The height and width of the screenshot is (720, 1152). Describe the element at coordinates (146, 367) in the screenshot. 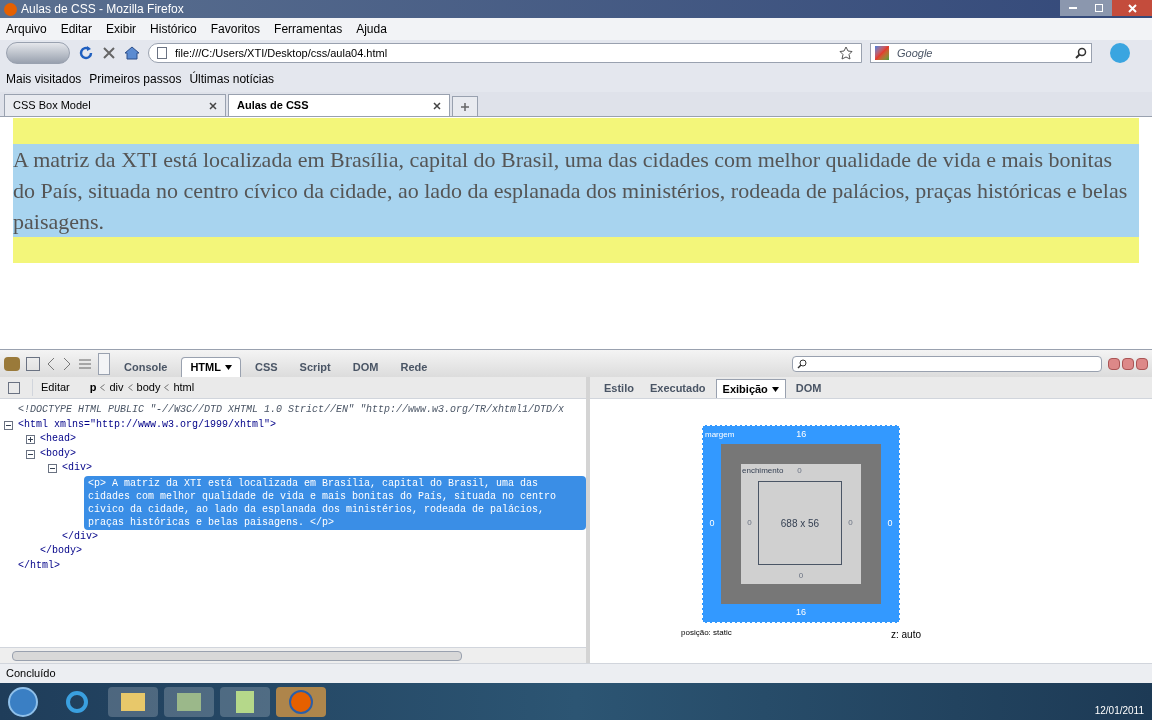

I see `devtools-tab: Console` at that location.